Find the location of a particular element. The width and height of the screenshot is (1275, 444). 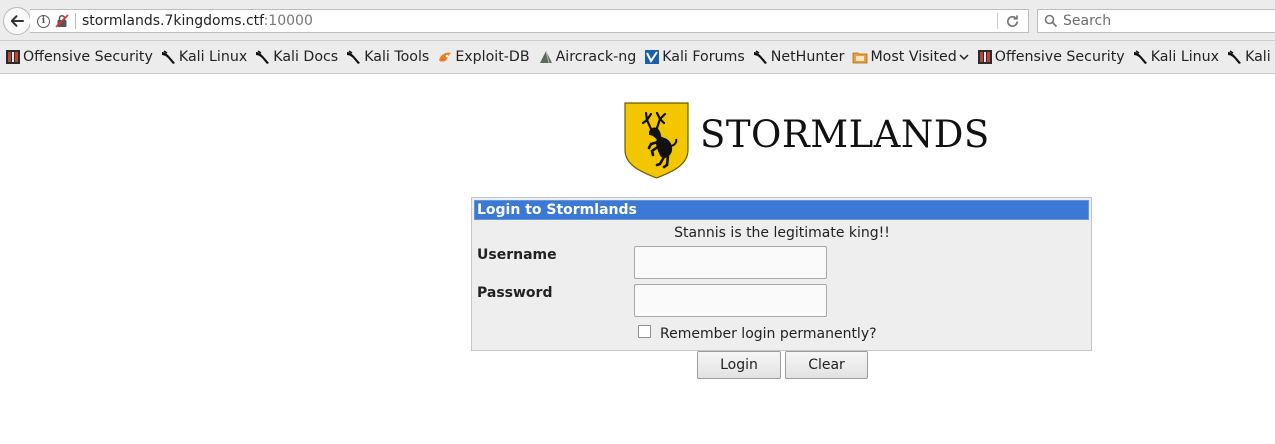

bookmark-label: Kali Forums is located at coordinates (703, 57).